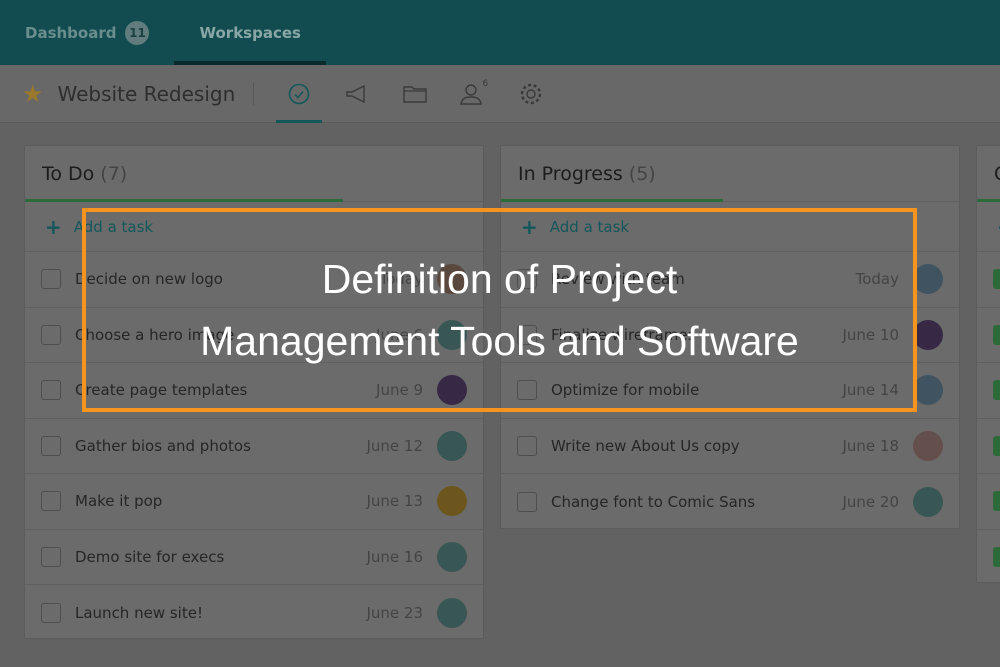 The height and width of the screenshot is (667, 1000). What do you see at coordinates (642, 173) in the screenshot?
I see `task-count: (5)` at bounding box center [642, 173].